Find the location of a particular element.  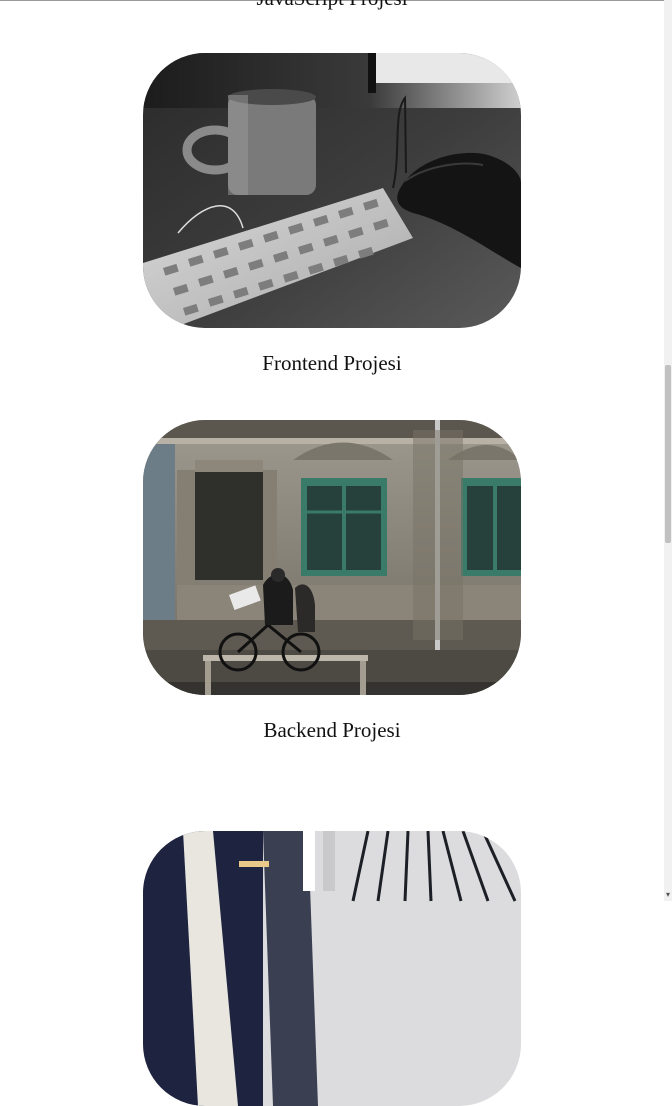

street-photo is located at coordinates (332, 557).